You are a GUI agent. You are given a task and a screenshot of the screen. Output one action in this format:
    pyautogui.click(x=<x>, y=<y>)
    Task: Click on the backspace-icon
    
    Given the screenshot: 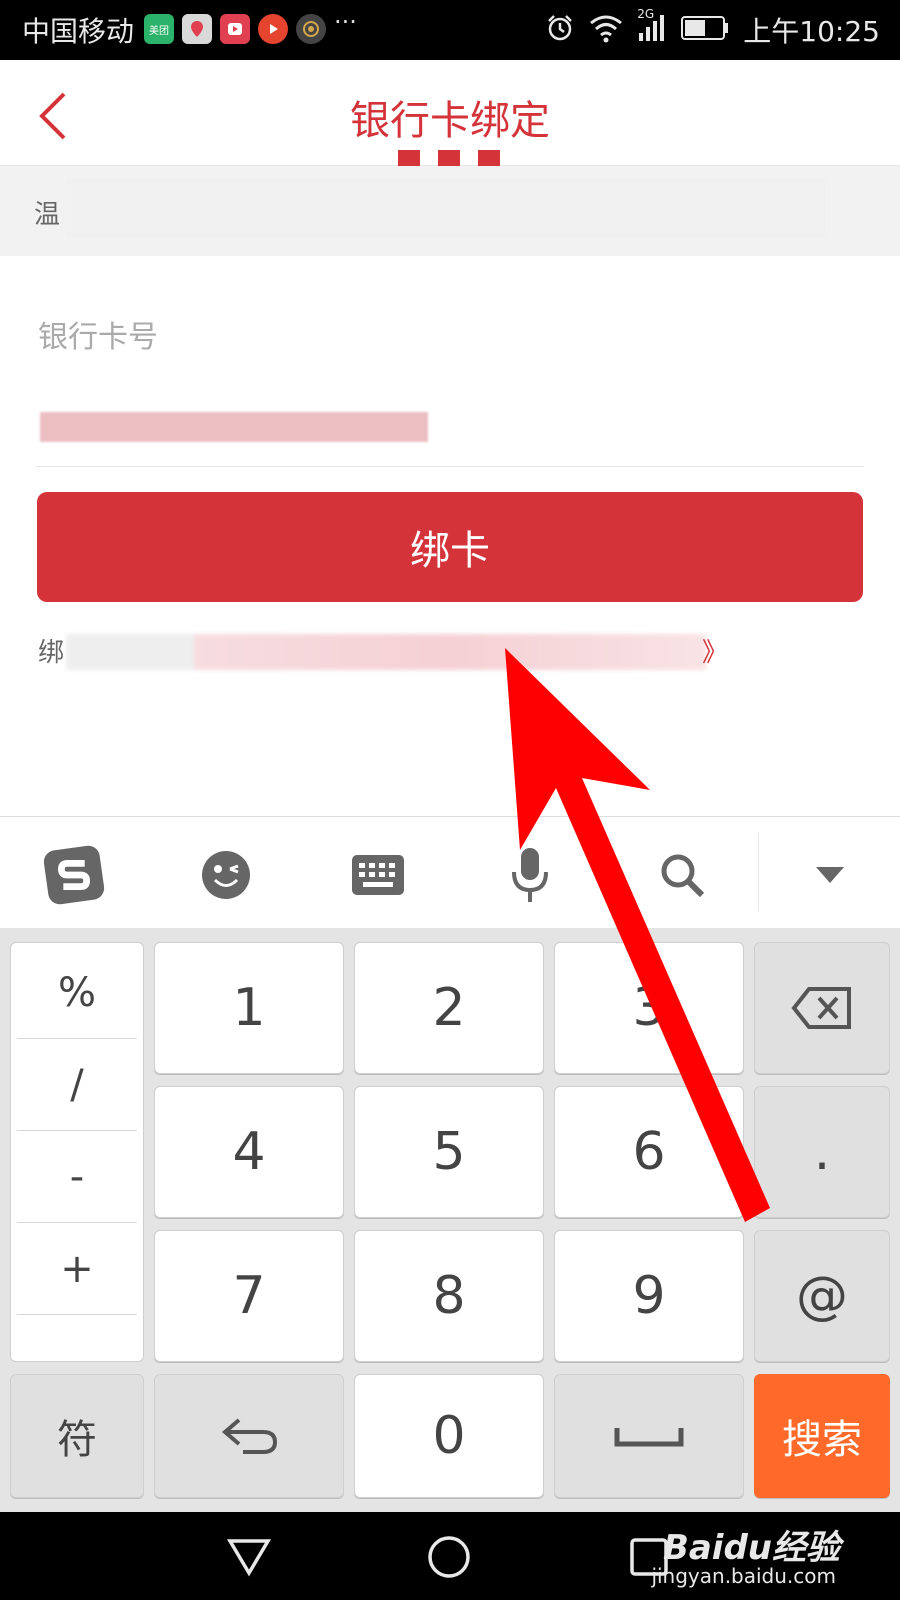 What is the action you would take?
    pyautogui.click(x=821, y=1008)
    